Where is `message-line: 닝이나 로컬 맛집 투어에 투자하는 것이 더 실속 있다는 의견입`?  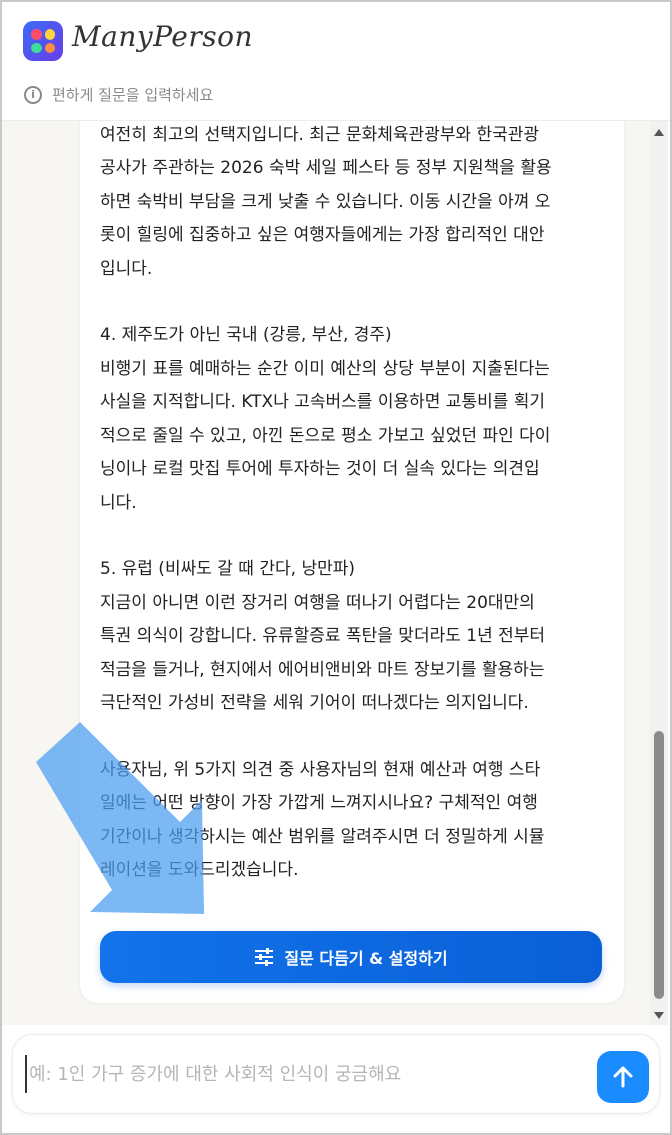 message-line: 닝이나 로컬 맛집 투어에 투자하는 것이 더 실속 있다는 의견입 is located at coordinates (320, 469).